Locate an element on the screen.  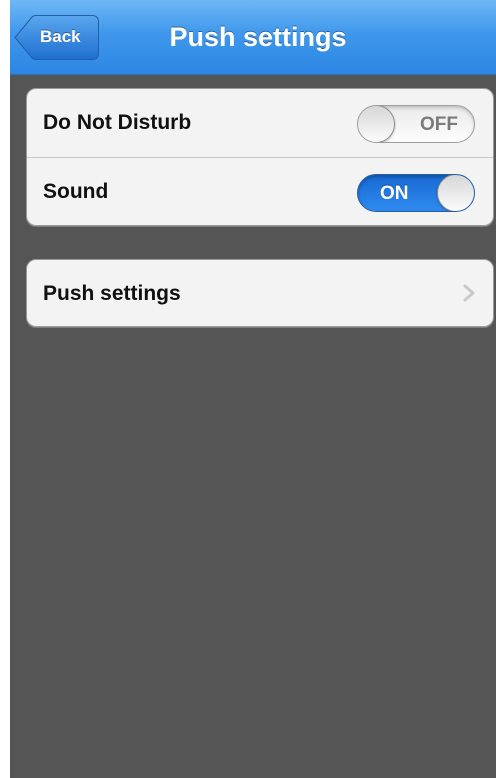
link-group: Push settings is located at coordinates (260, 293).